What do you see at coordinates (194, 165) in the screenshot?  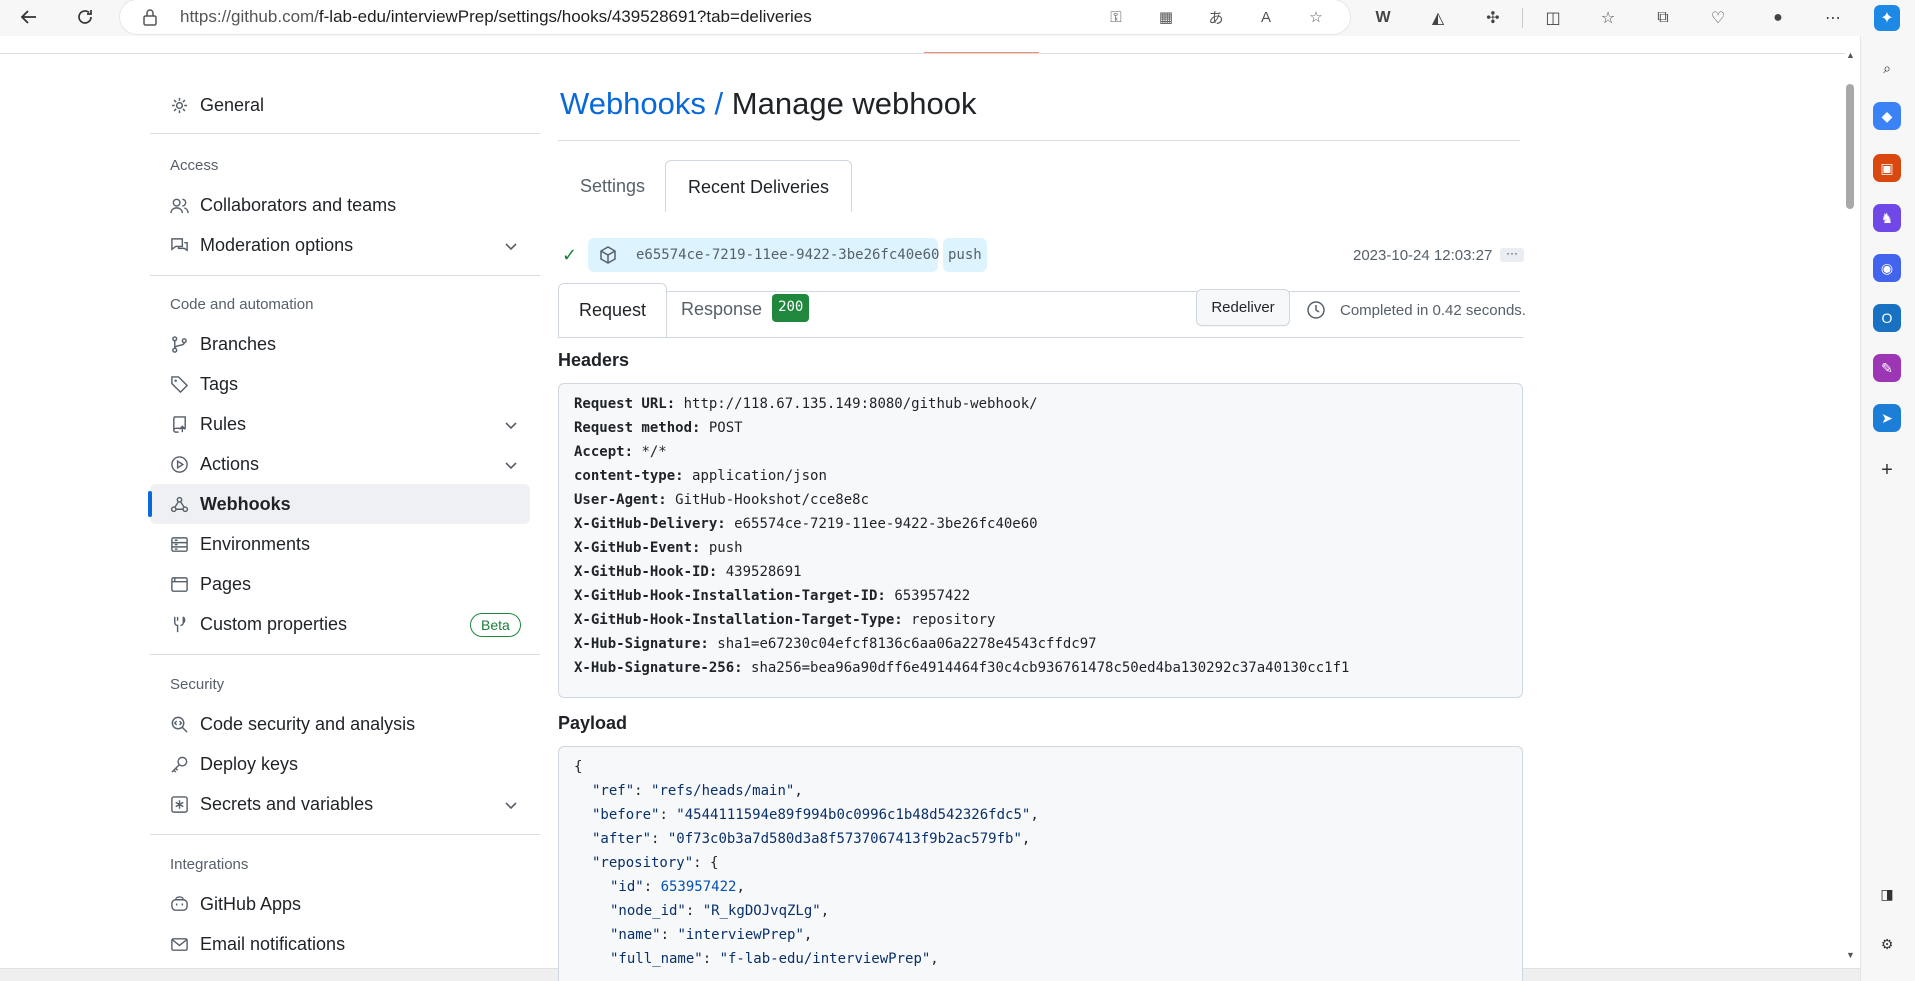 I see `section-heading-access: Access` at bounding box center [194, 165].